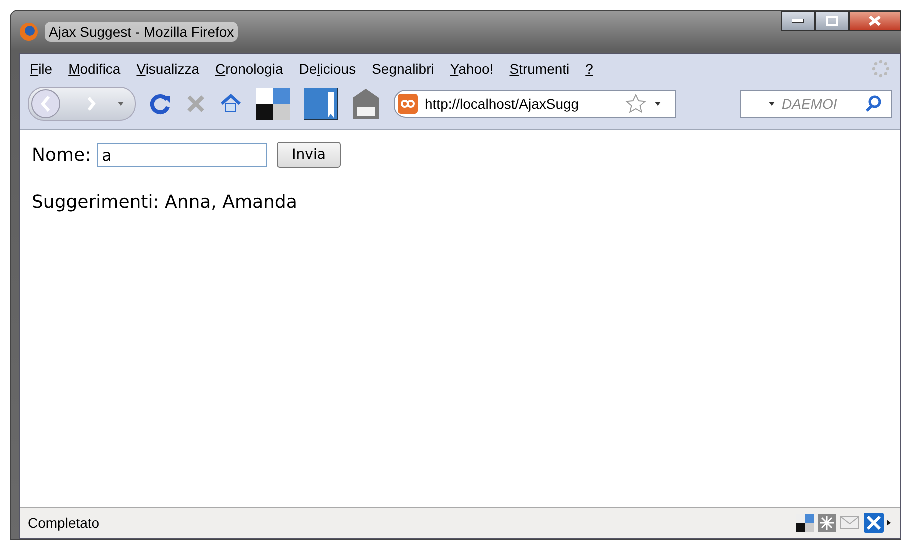 The height and width of the screenshot is (540, 901). What do you see at coordinates (62, 155) in the screenshot?
I see `field-label: Nome:` at bounding box center [62, 155].